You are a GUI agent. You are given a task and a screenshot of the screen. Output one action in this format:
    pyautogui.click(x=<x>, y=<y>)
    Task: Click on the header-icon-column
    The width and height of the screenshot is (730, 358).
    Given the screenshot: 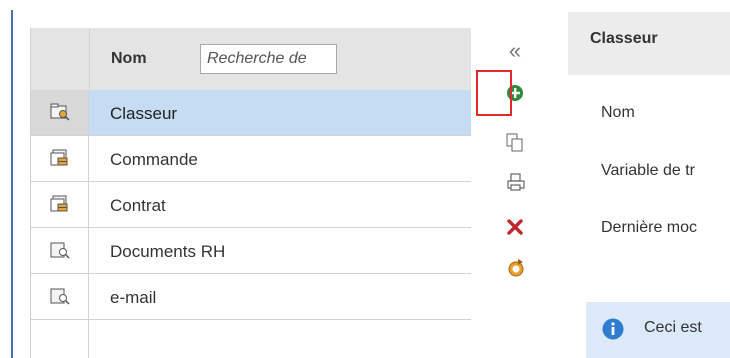 What is the action you would take?
    pyautogui.click(x=60, y=59)
    